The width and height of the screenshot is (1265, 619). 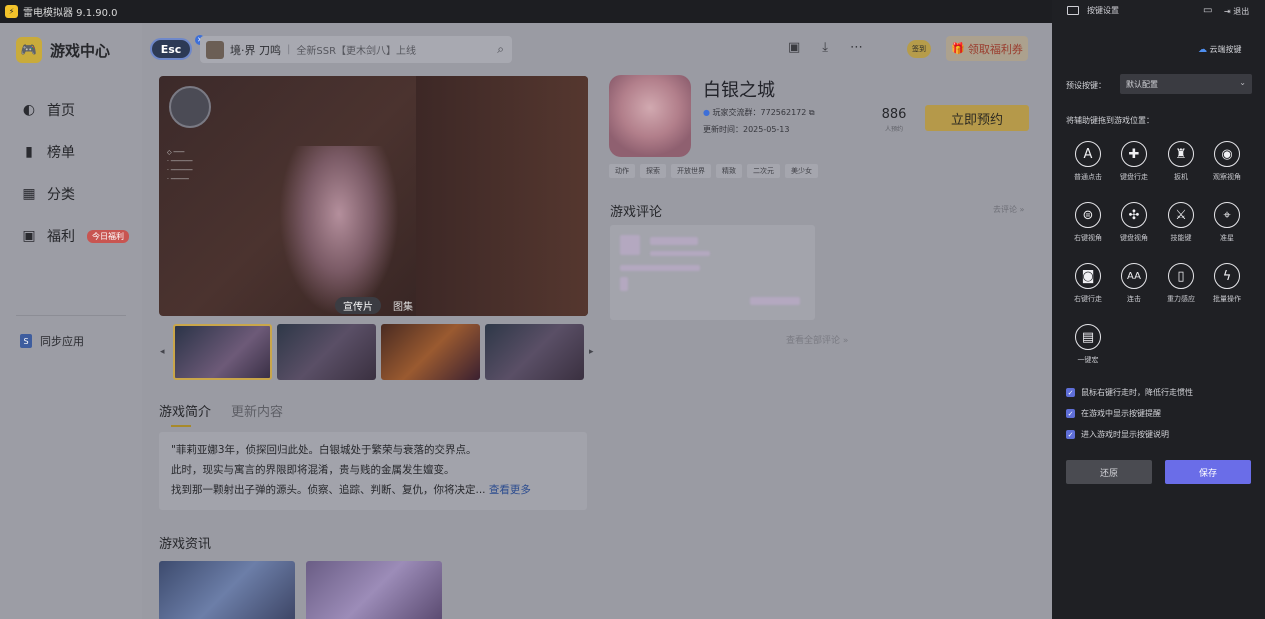 I want to click on claim-coupon-button: 🎁 领取福利券, so click(x=987, y=48).